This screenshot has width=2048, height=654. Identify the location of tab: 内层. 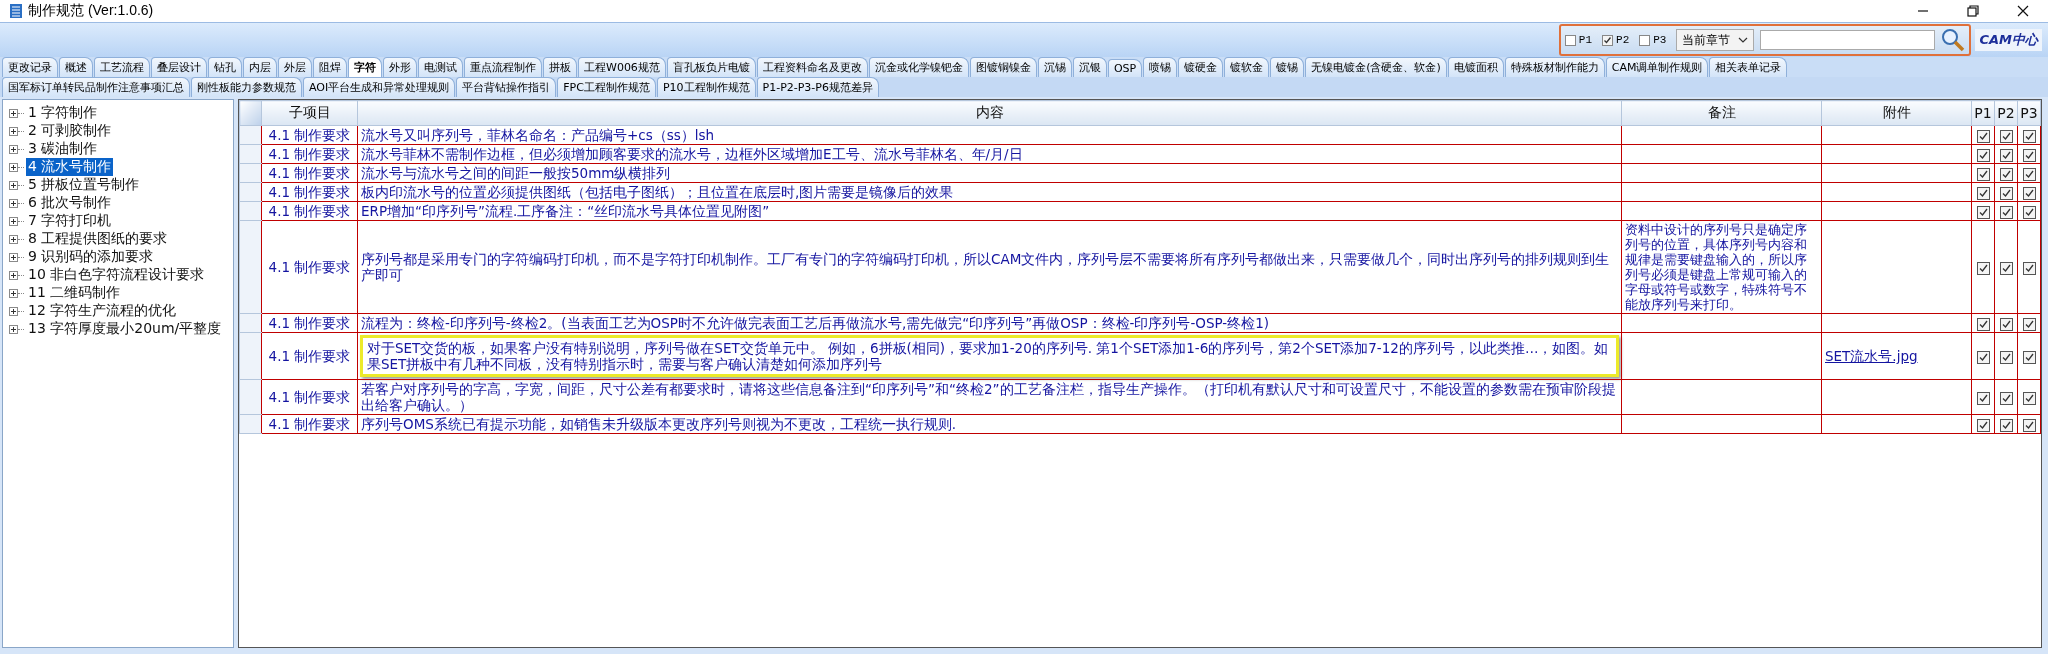
(260, 67).